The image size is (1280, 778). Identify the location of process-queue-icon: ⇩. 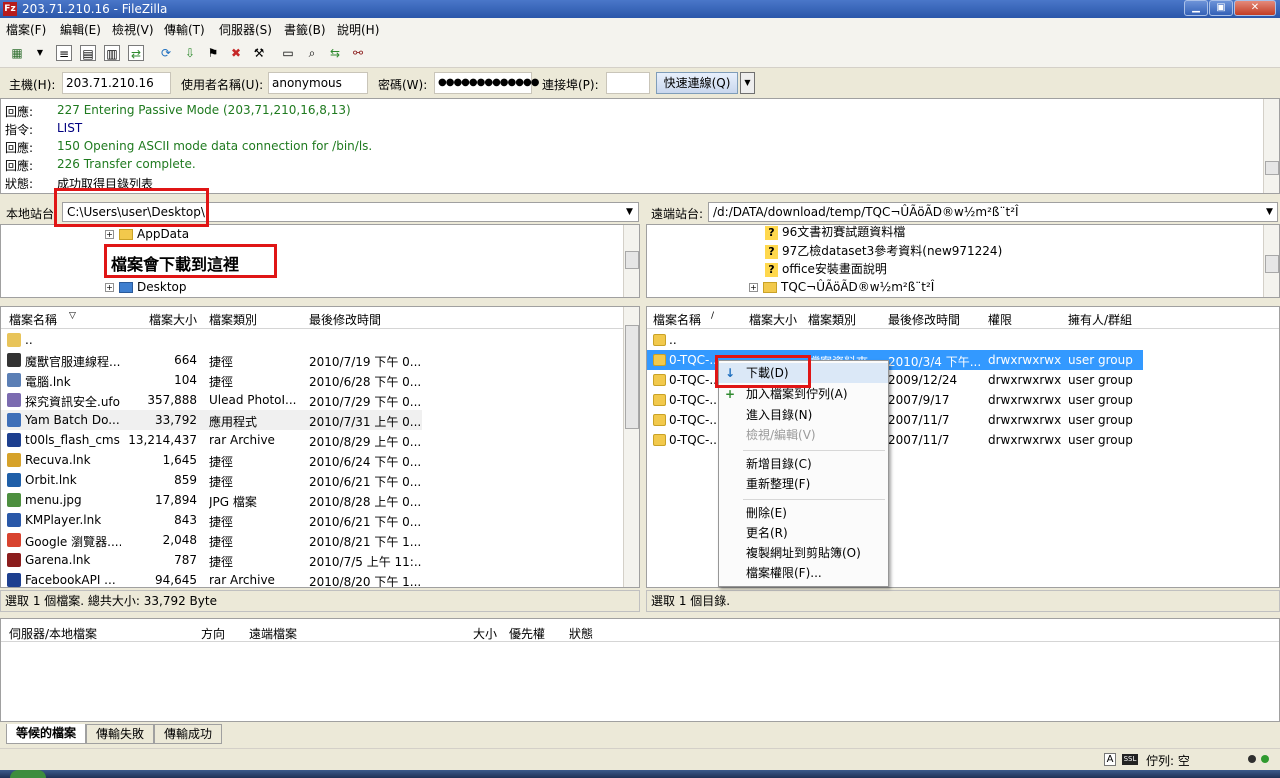
(190, 53).